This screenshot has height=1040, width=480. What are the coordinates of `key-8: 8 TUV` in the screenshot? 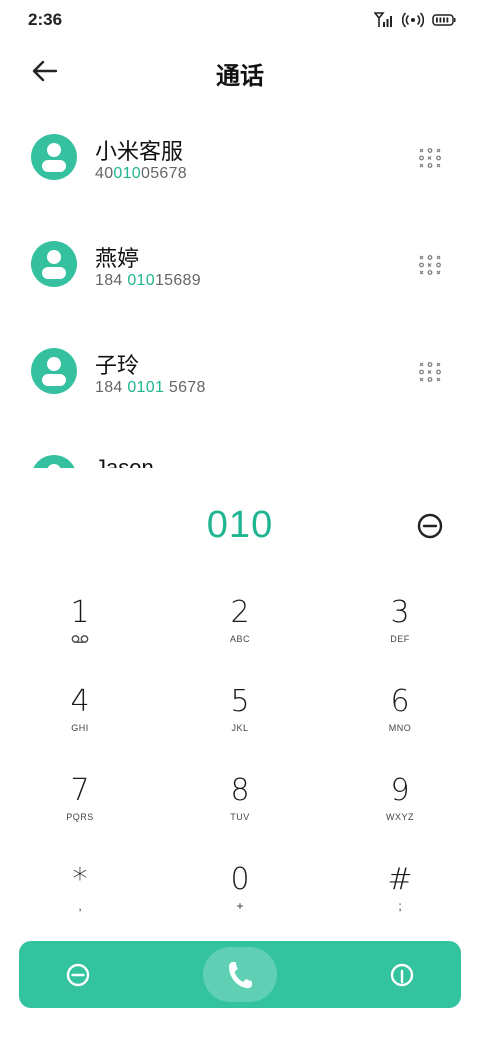 It's located at (240, 814).